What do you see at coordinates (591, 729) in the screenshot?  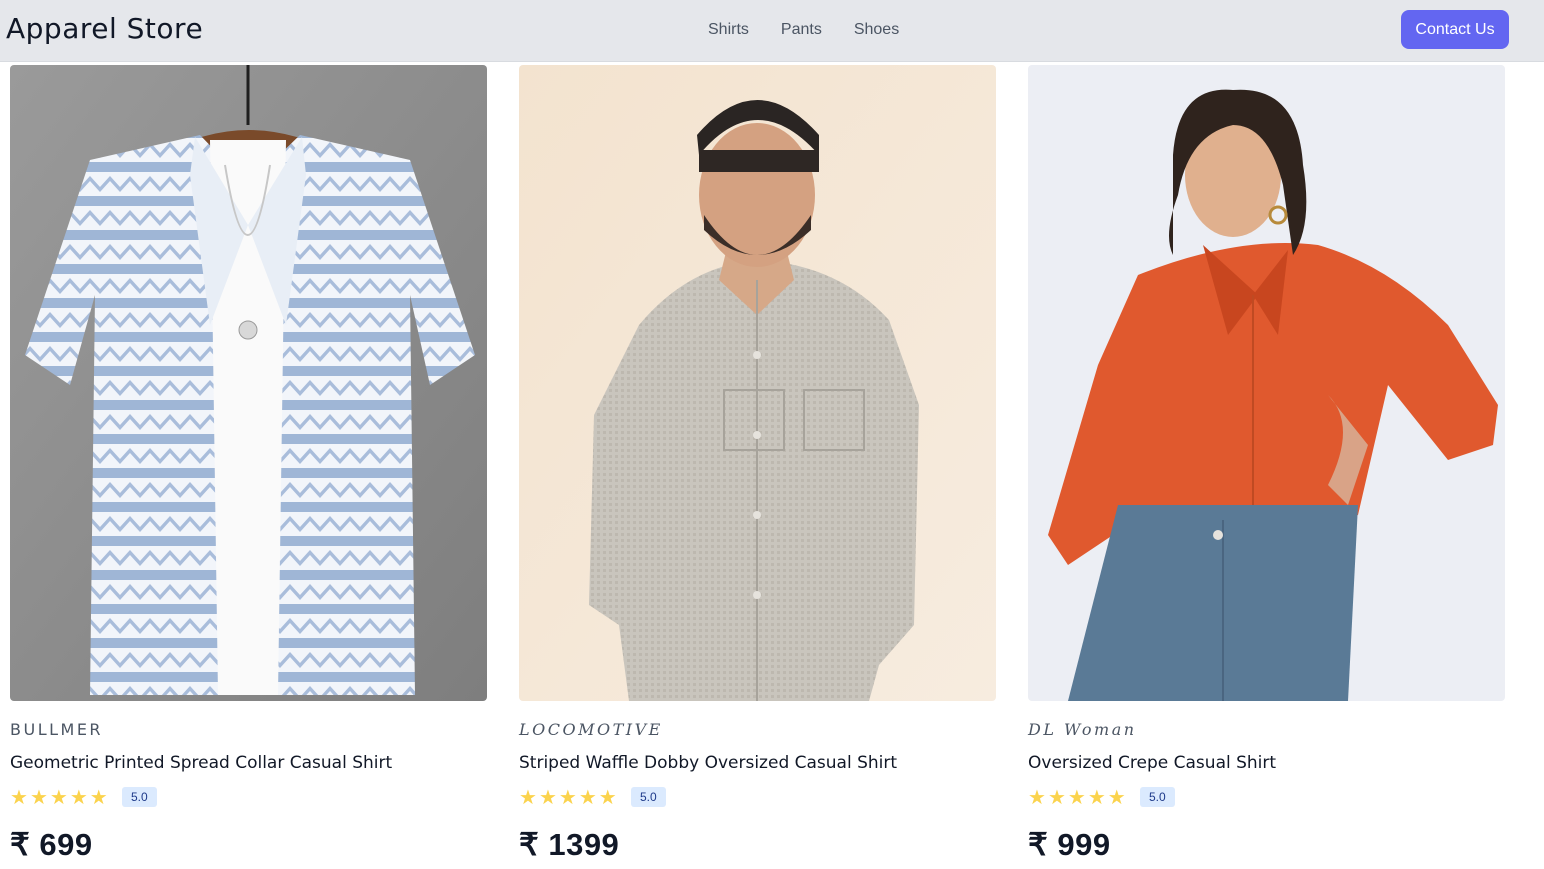 I see `product-brand: LOCOMOTIVE` at bounding box center [591, 729].